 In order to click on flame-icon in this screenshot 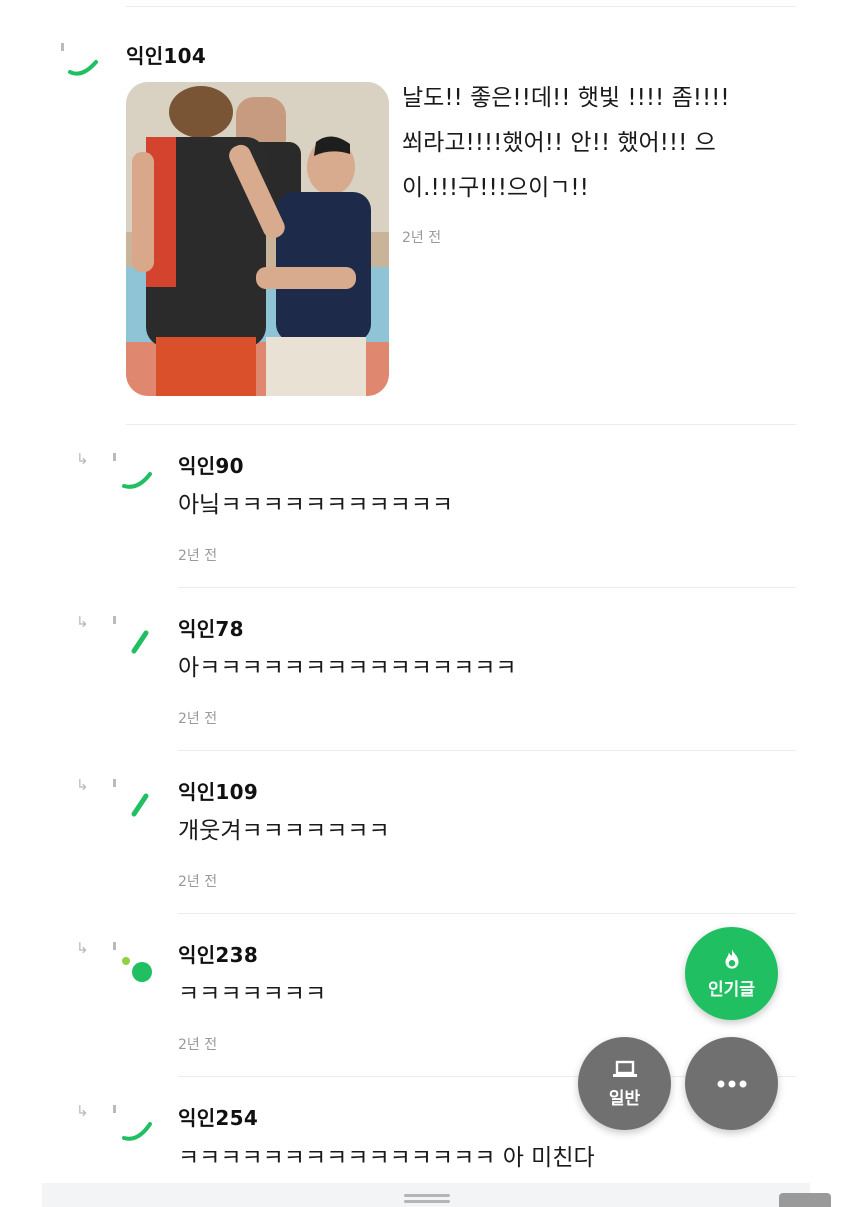, I will do `click(731, 959)`.